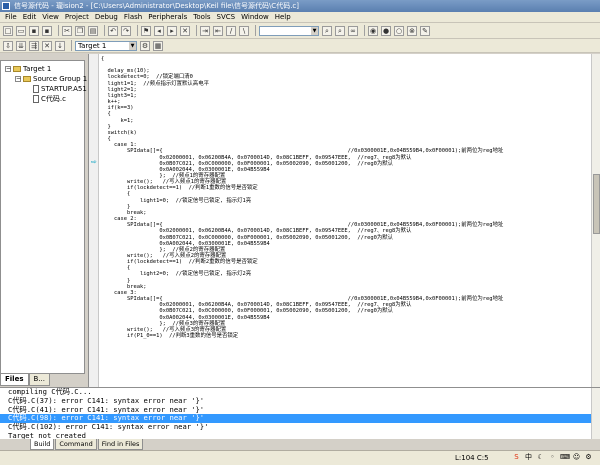  Describe the element at coordinates (565, 457) in the screenshot. I see `keyboard-icon: ⌨` at that location.